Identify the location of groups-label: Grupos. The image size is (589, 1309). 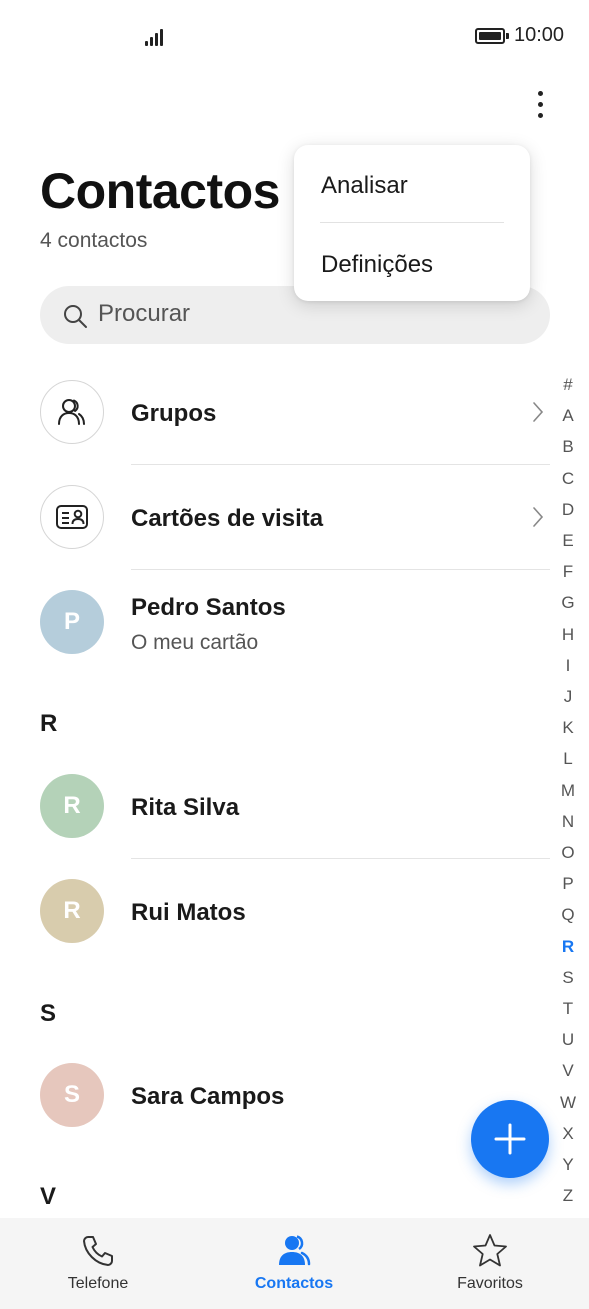
(174, 413).